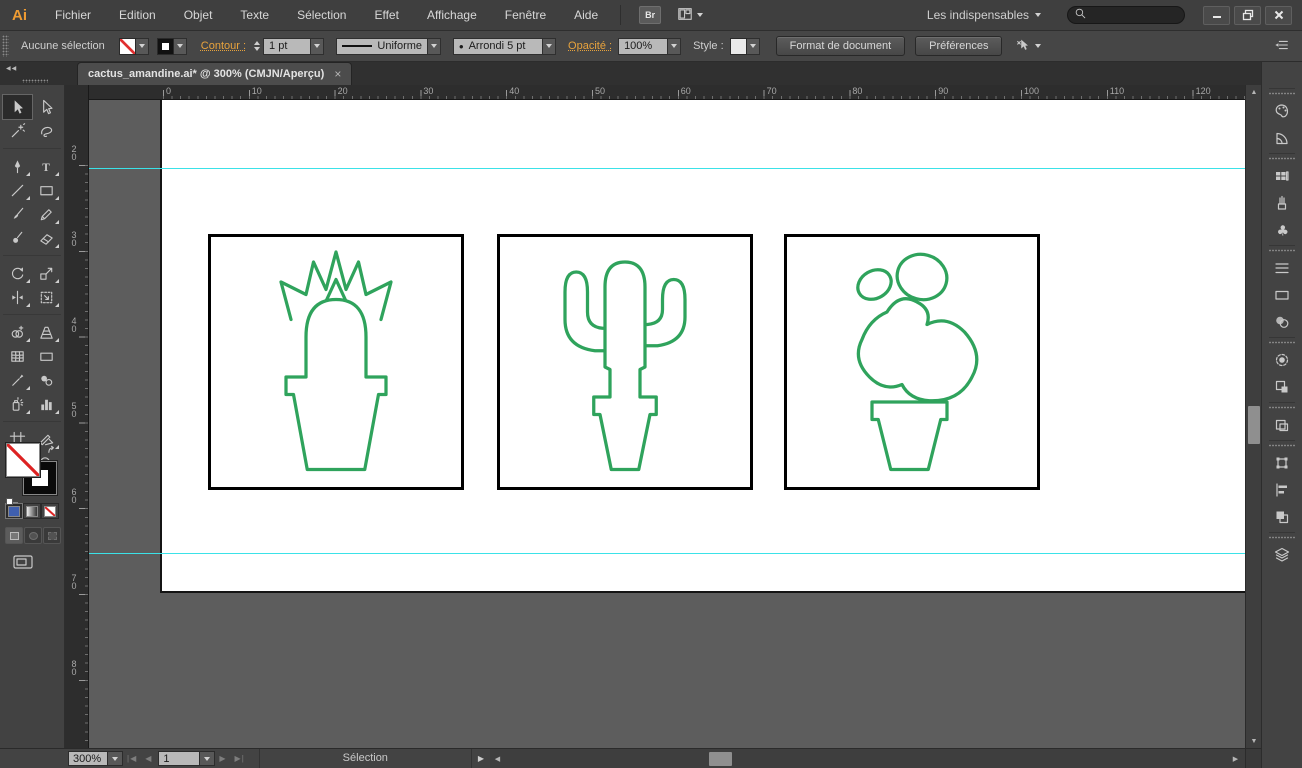 The image size is (1302, 768). I want to click on artboard-dropdown, so click(208, 758).